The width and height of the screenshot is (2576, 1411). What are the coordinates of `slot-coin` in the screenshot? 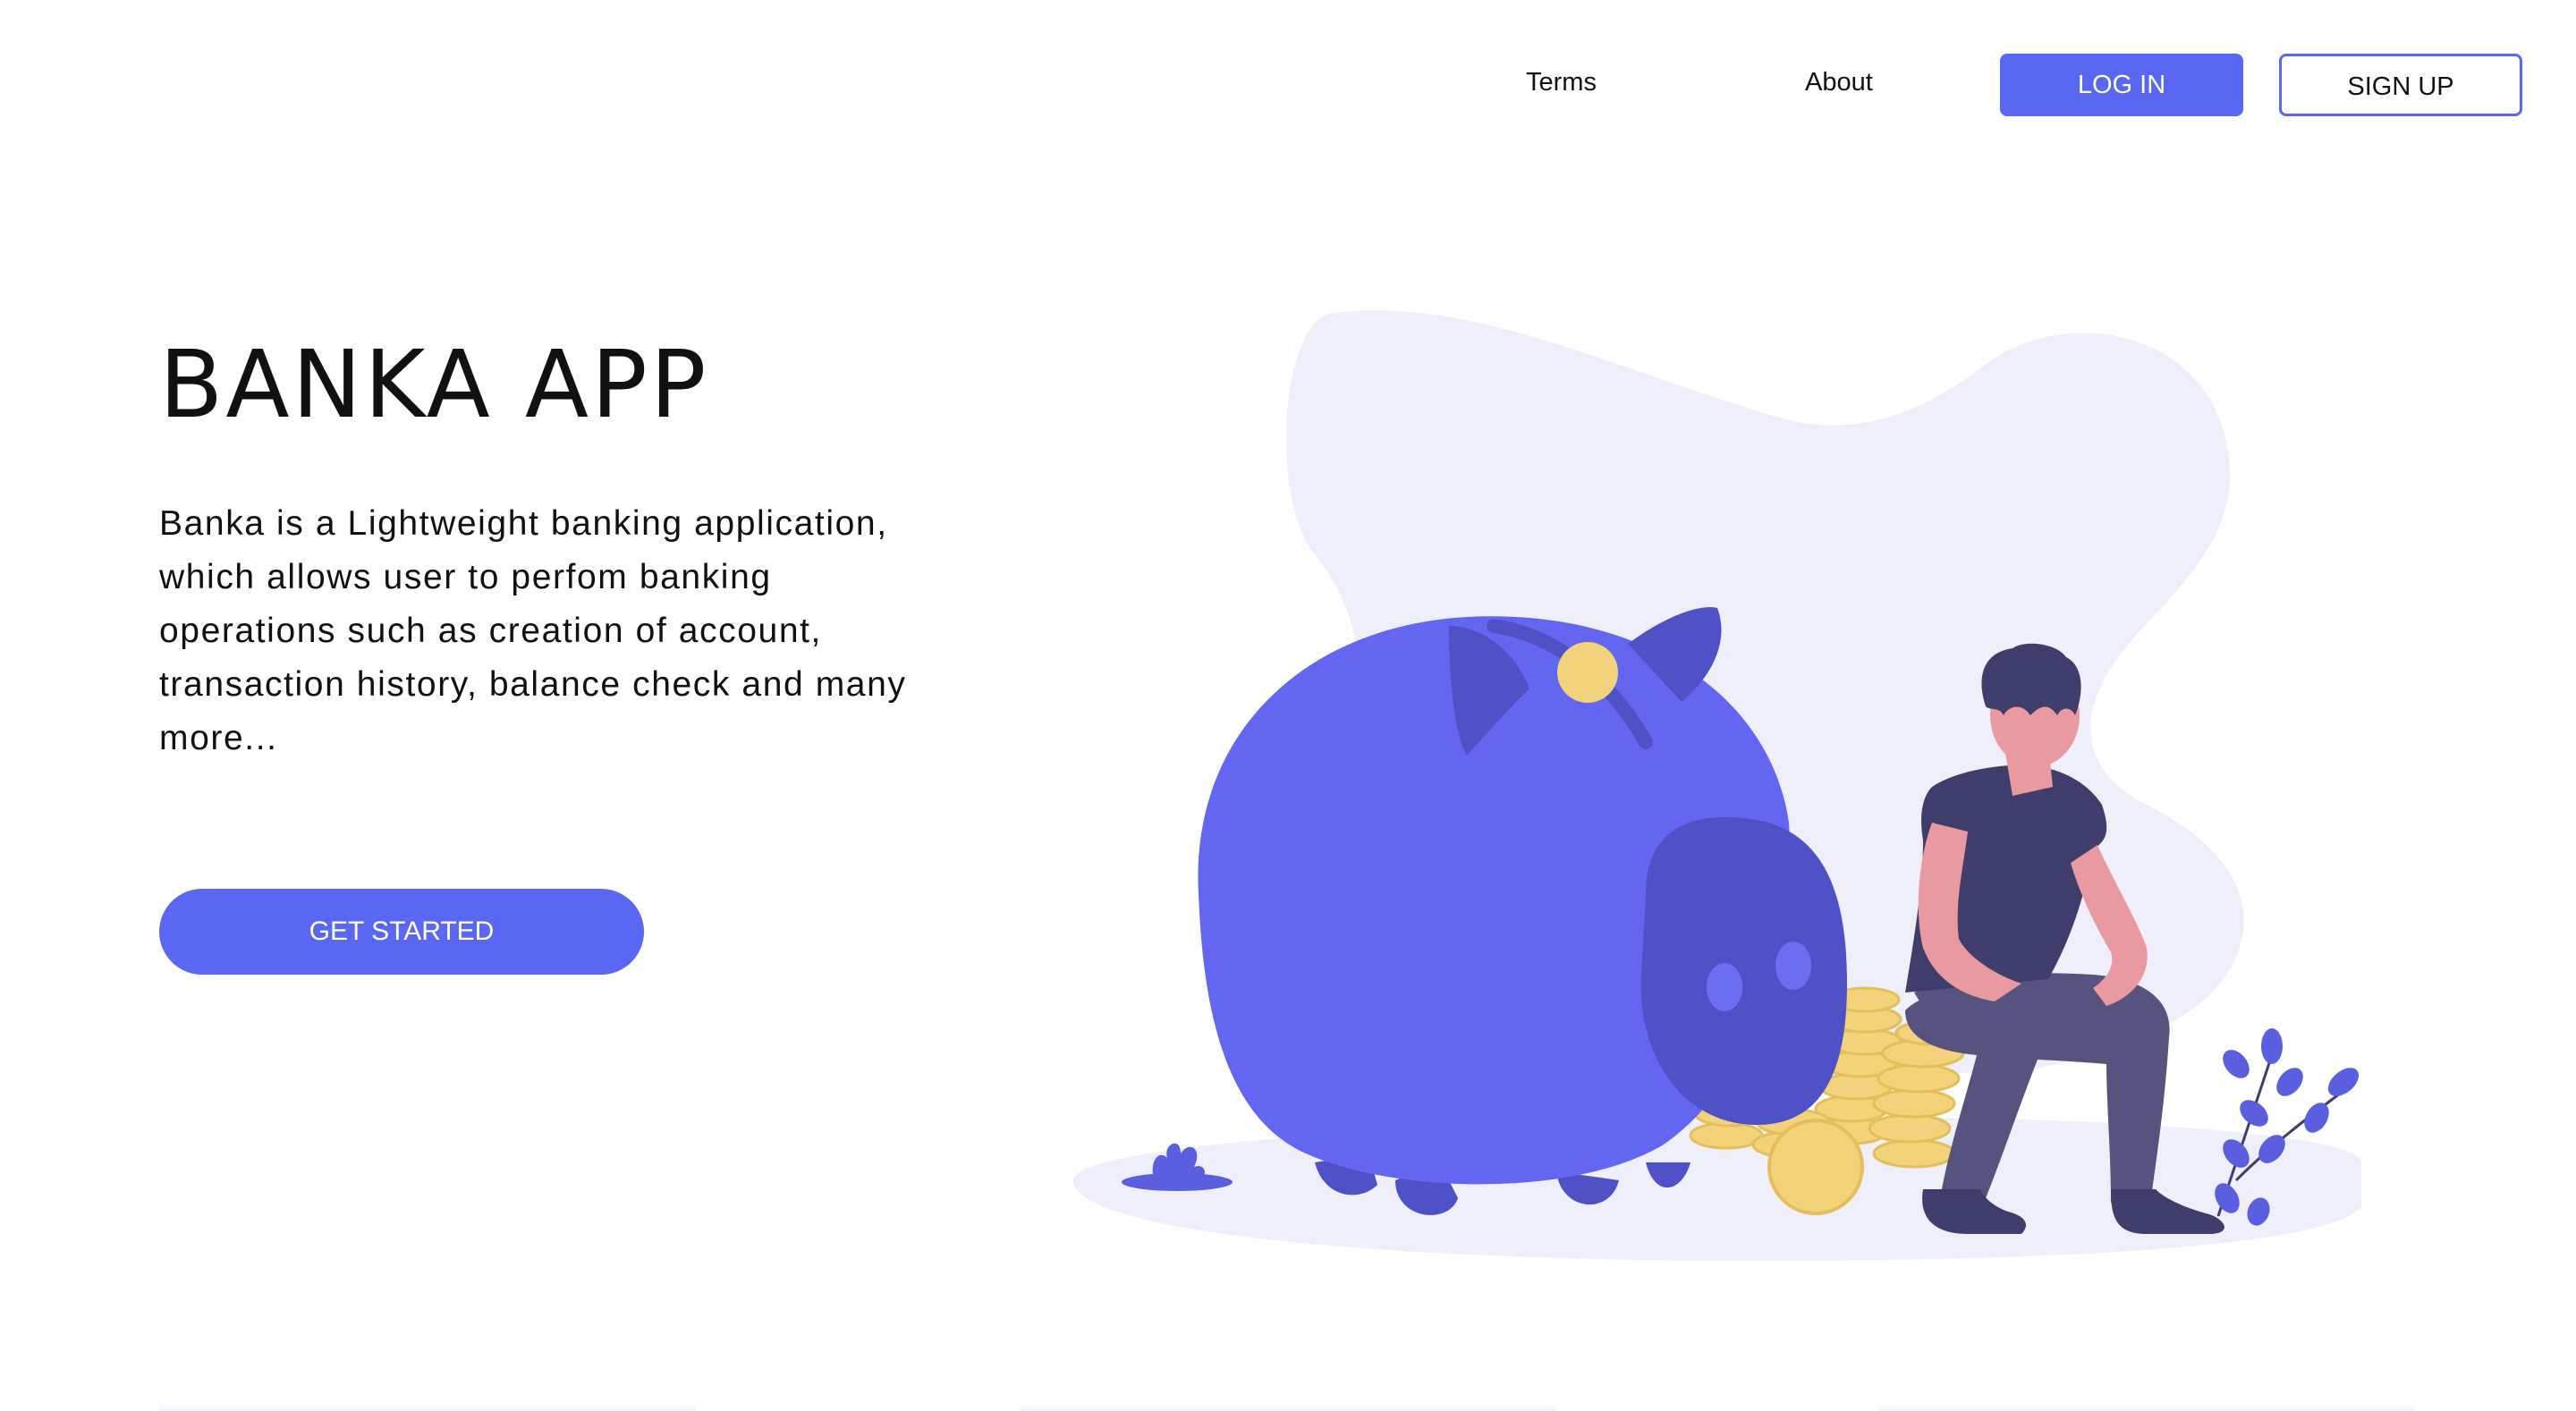 It's located at (1587, 672).